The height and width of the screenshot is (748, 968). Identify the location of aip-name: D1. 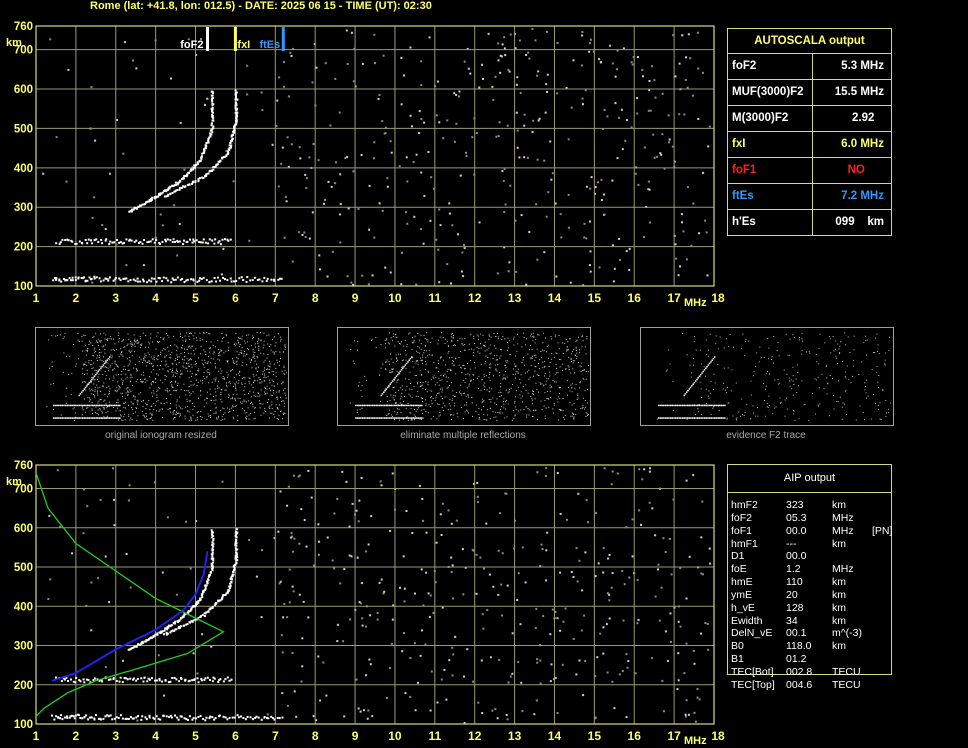
(738, 556).